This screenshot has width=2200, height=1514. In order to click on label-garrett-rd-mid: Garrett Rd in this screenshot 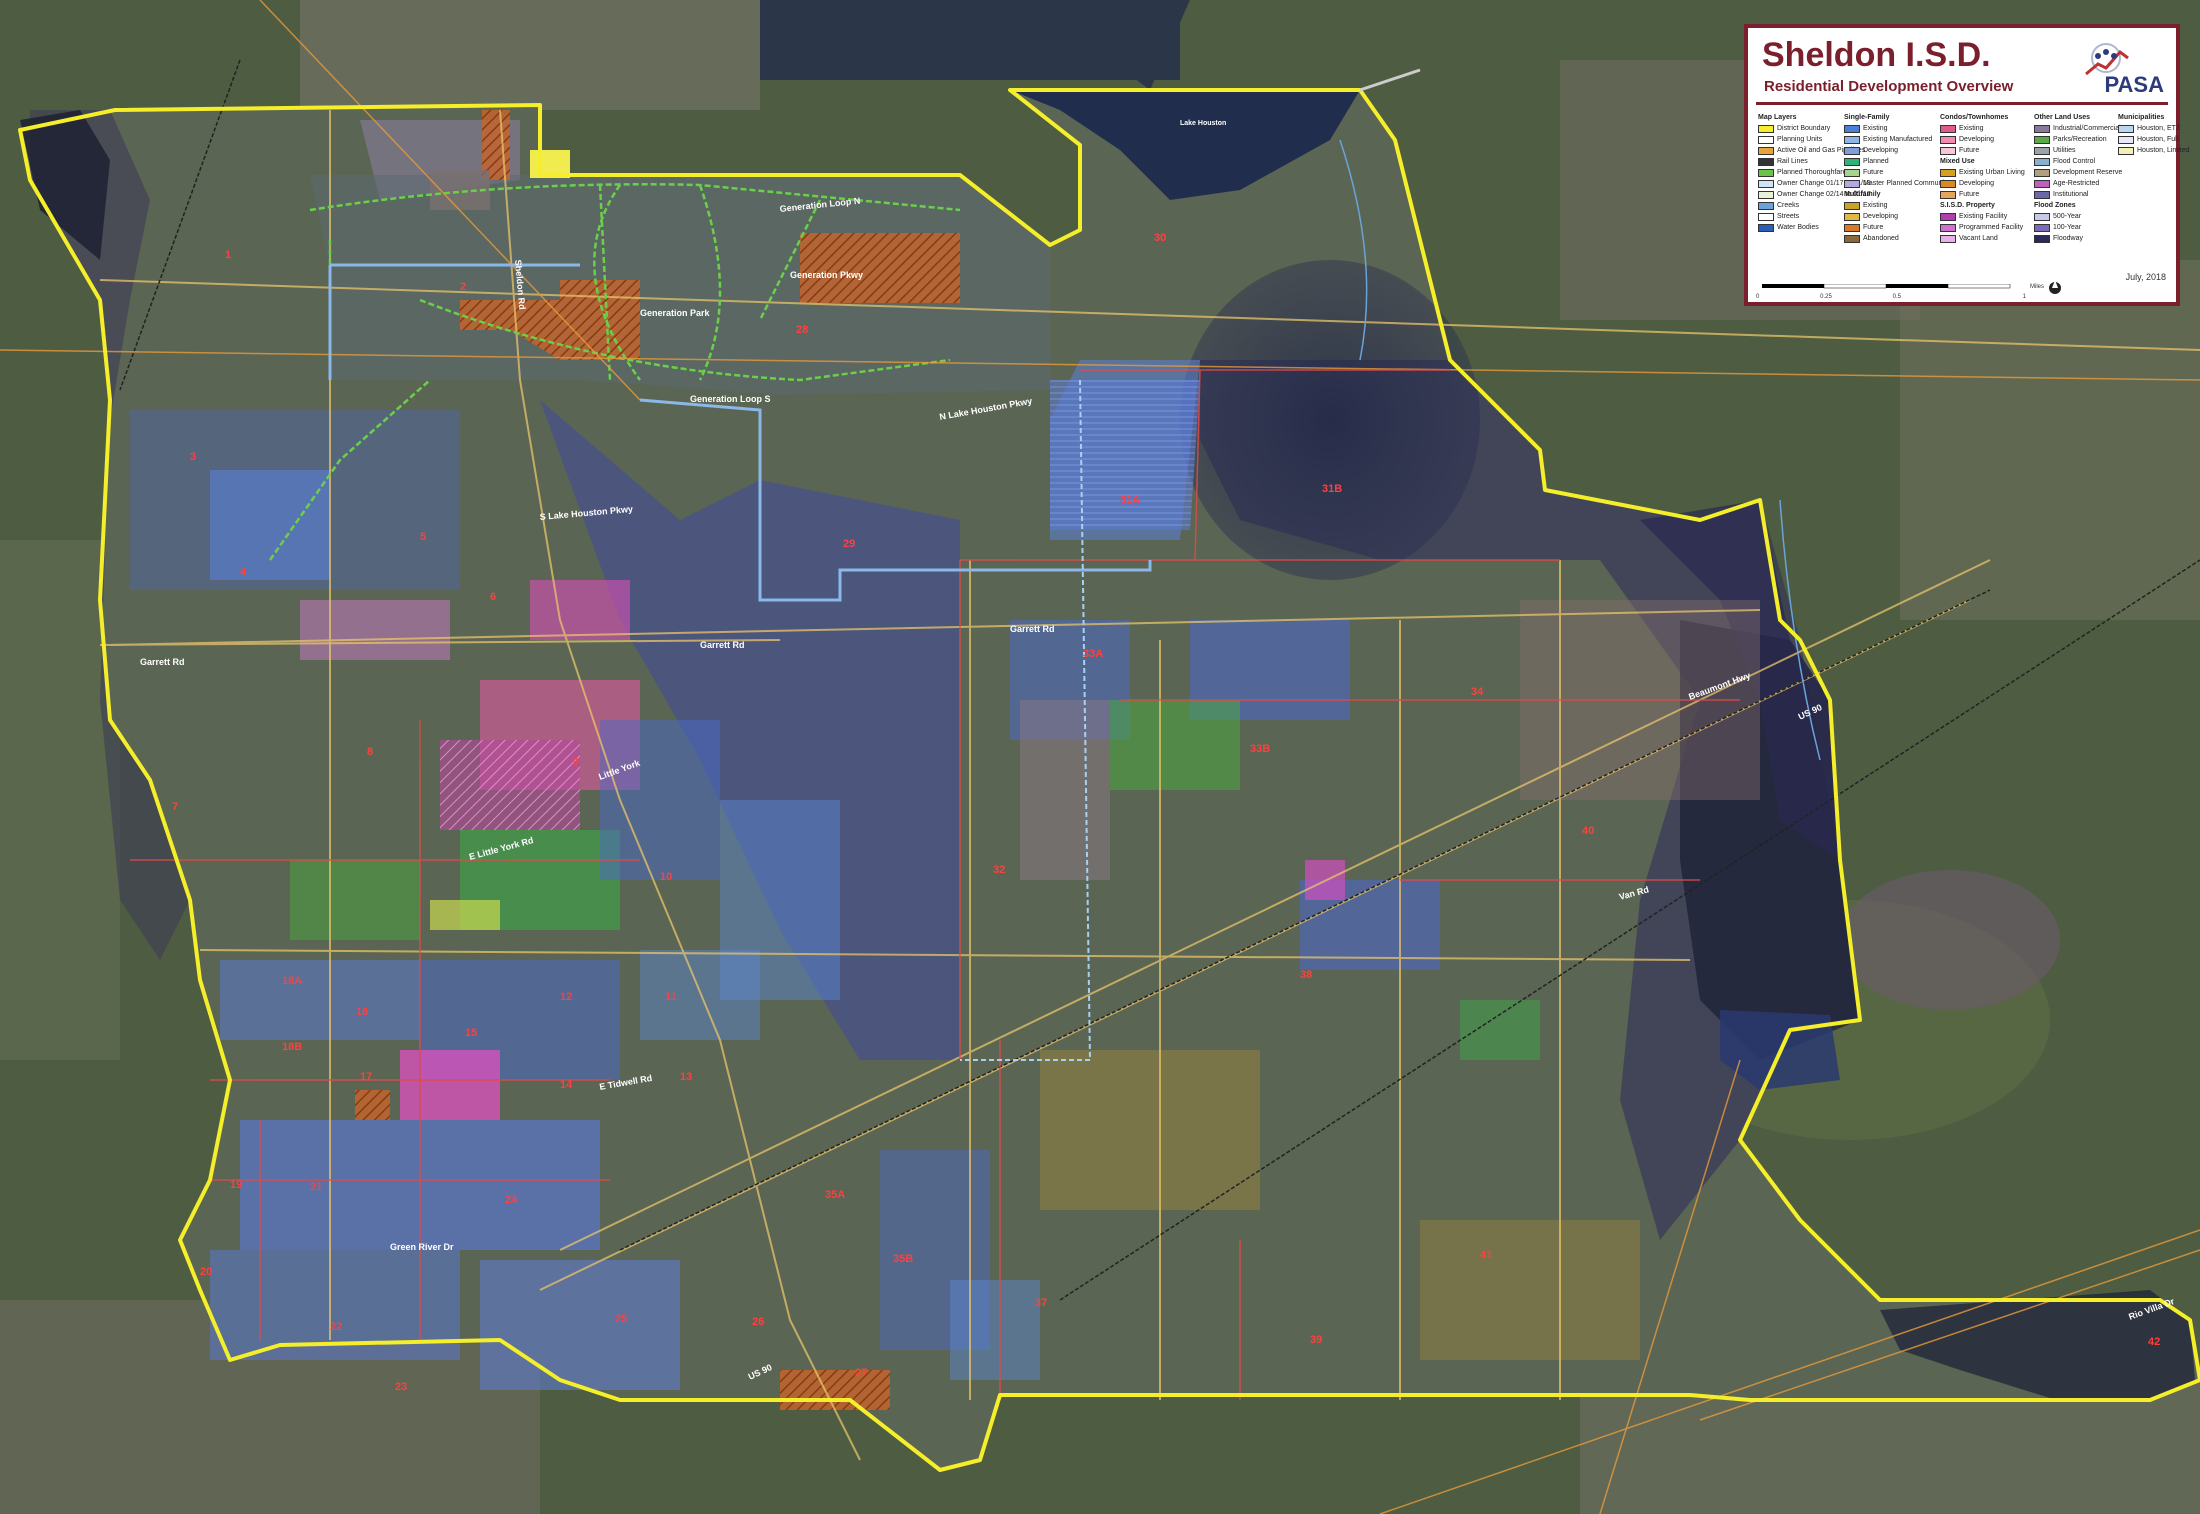, I will do `click(722, 645)`.